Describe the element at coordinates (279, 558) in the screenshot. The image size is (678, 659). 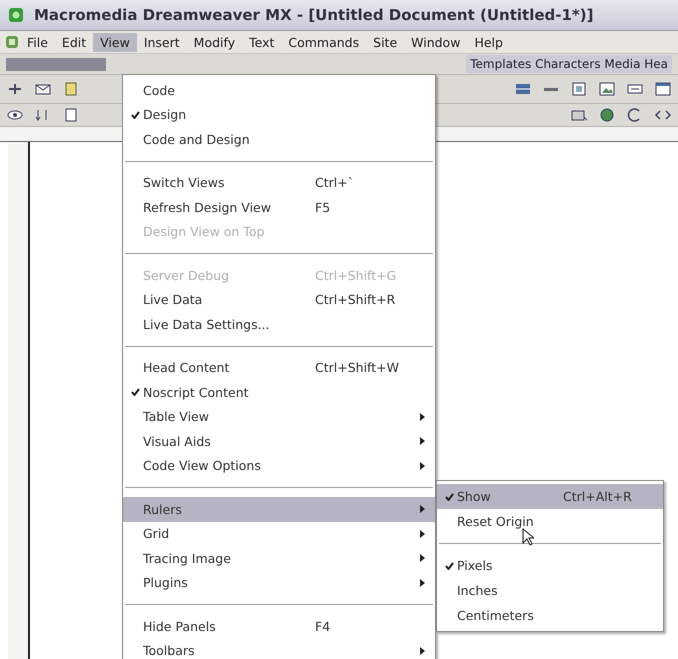
I see `menu-item: Tracing Image` at that location.